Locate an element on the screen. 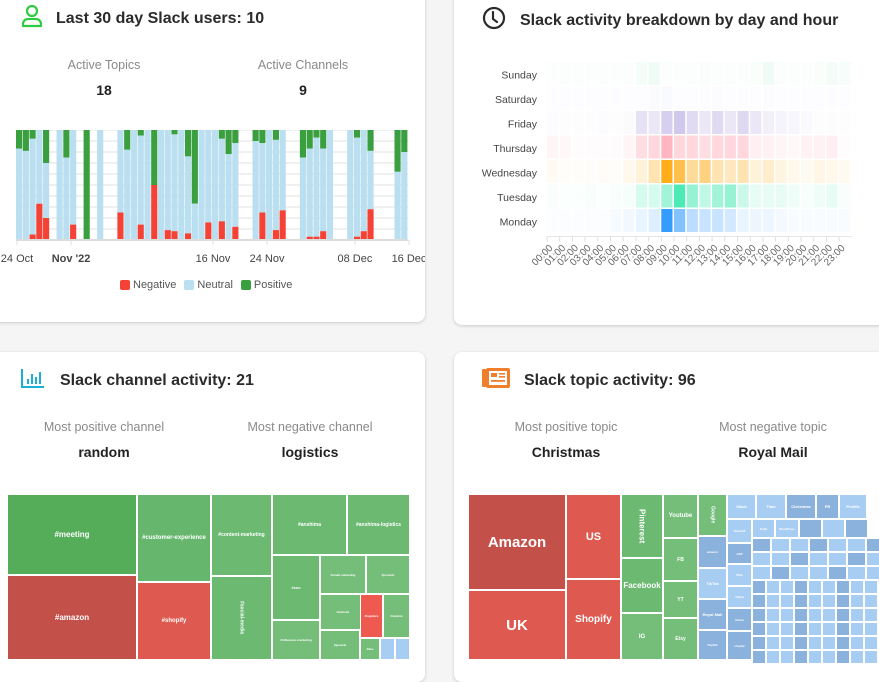 Image resolution: width=879 pixels, height=682 pixels. treemap-cell: Titan is located at coordinates (771, 506).